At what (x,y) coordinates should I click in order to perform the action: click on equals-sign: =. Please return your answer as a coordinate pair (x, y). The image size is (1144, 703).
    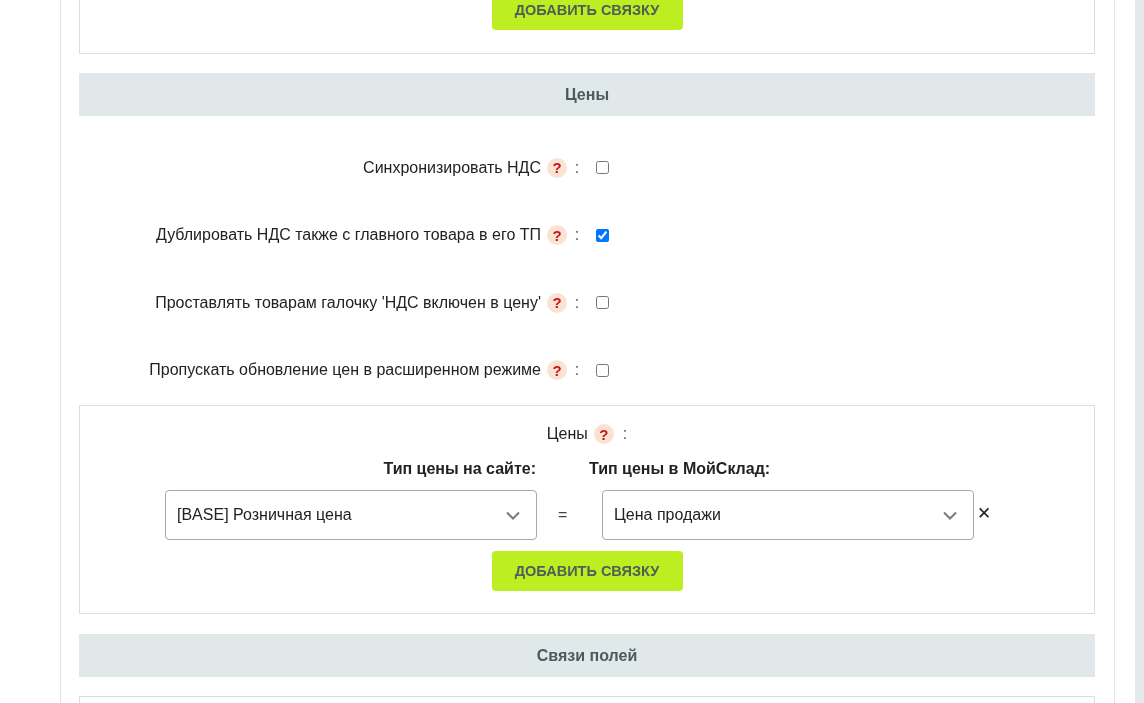
    Looking at the image, I should click on (563, 515).